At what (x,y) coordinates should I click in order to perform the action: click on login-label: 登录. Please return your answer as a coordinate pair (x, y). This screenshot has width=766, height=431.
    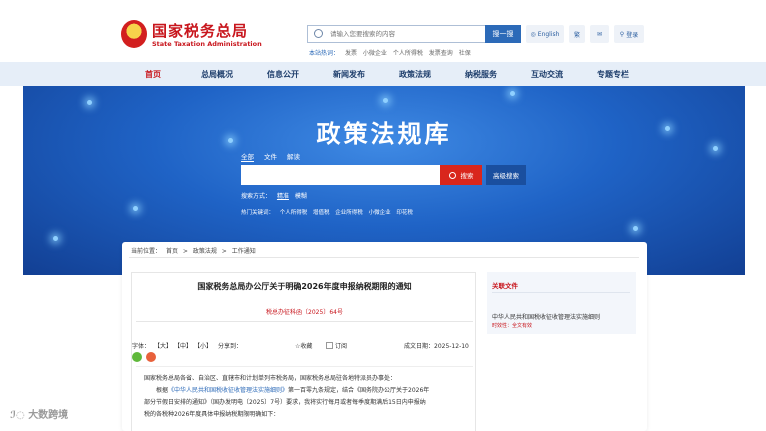
    Looking at the image, I should click on (632, 35).